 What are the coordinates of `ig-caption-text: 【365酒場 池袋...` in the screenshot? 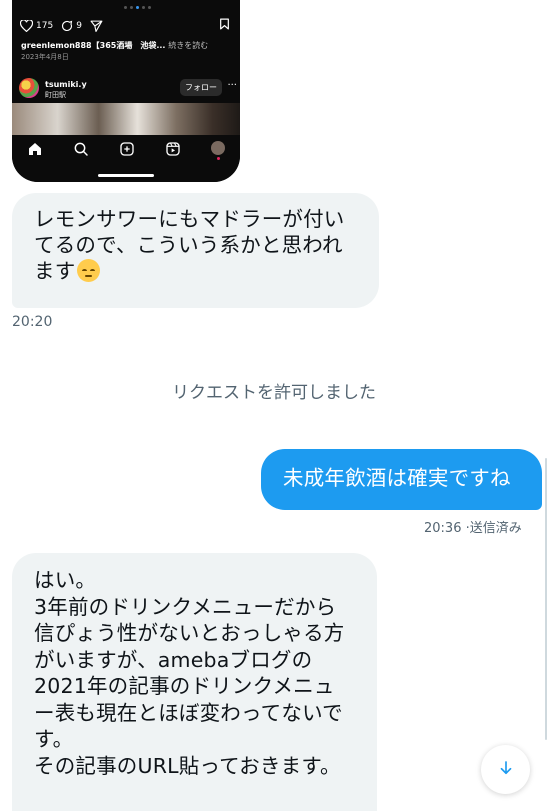 It's located at (128, 45).